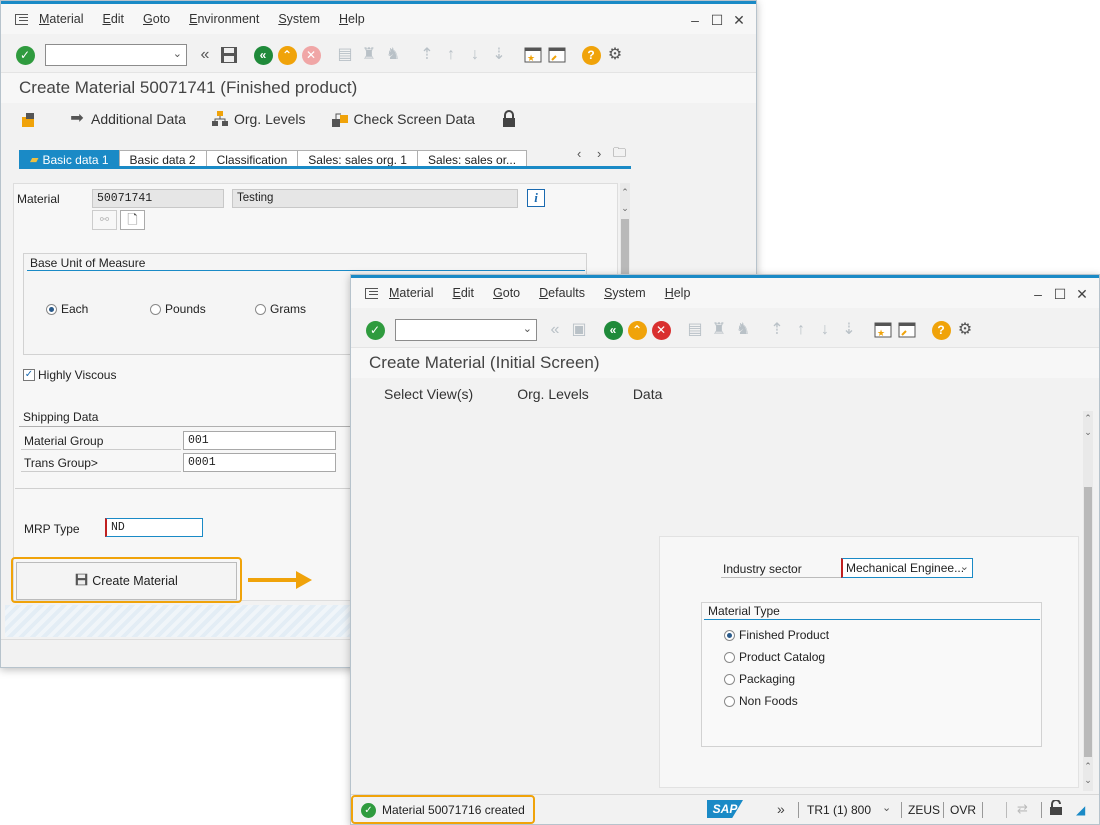 The height and width of the screenshot is (825, 1100). Describe the element at coordinates (648, 394) in the screenshot. I see `data-button: Data` at that location.